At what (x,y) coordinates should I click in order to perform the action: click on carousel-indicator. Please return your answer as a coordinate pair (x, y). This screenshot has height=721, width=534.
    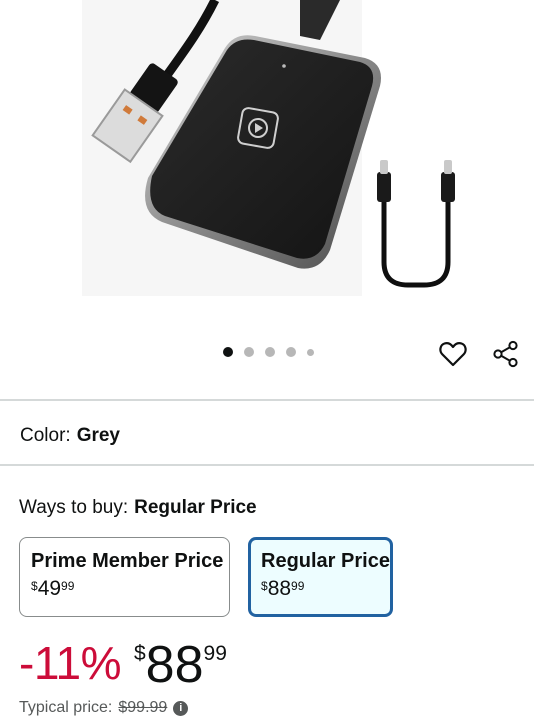
    Looking at the image, I should click on (274, 352).